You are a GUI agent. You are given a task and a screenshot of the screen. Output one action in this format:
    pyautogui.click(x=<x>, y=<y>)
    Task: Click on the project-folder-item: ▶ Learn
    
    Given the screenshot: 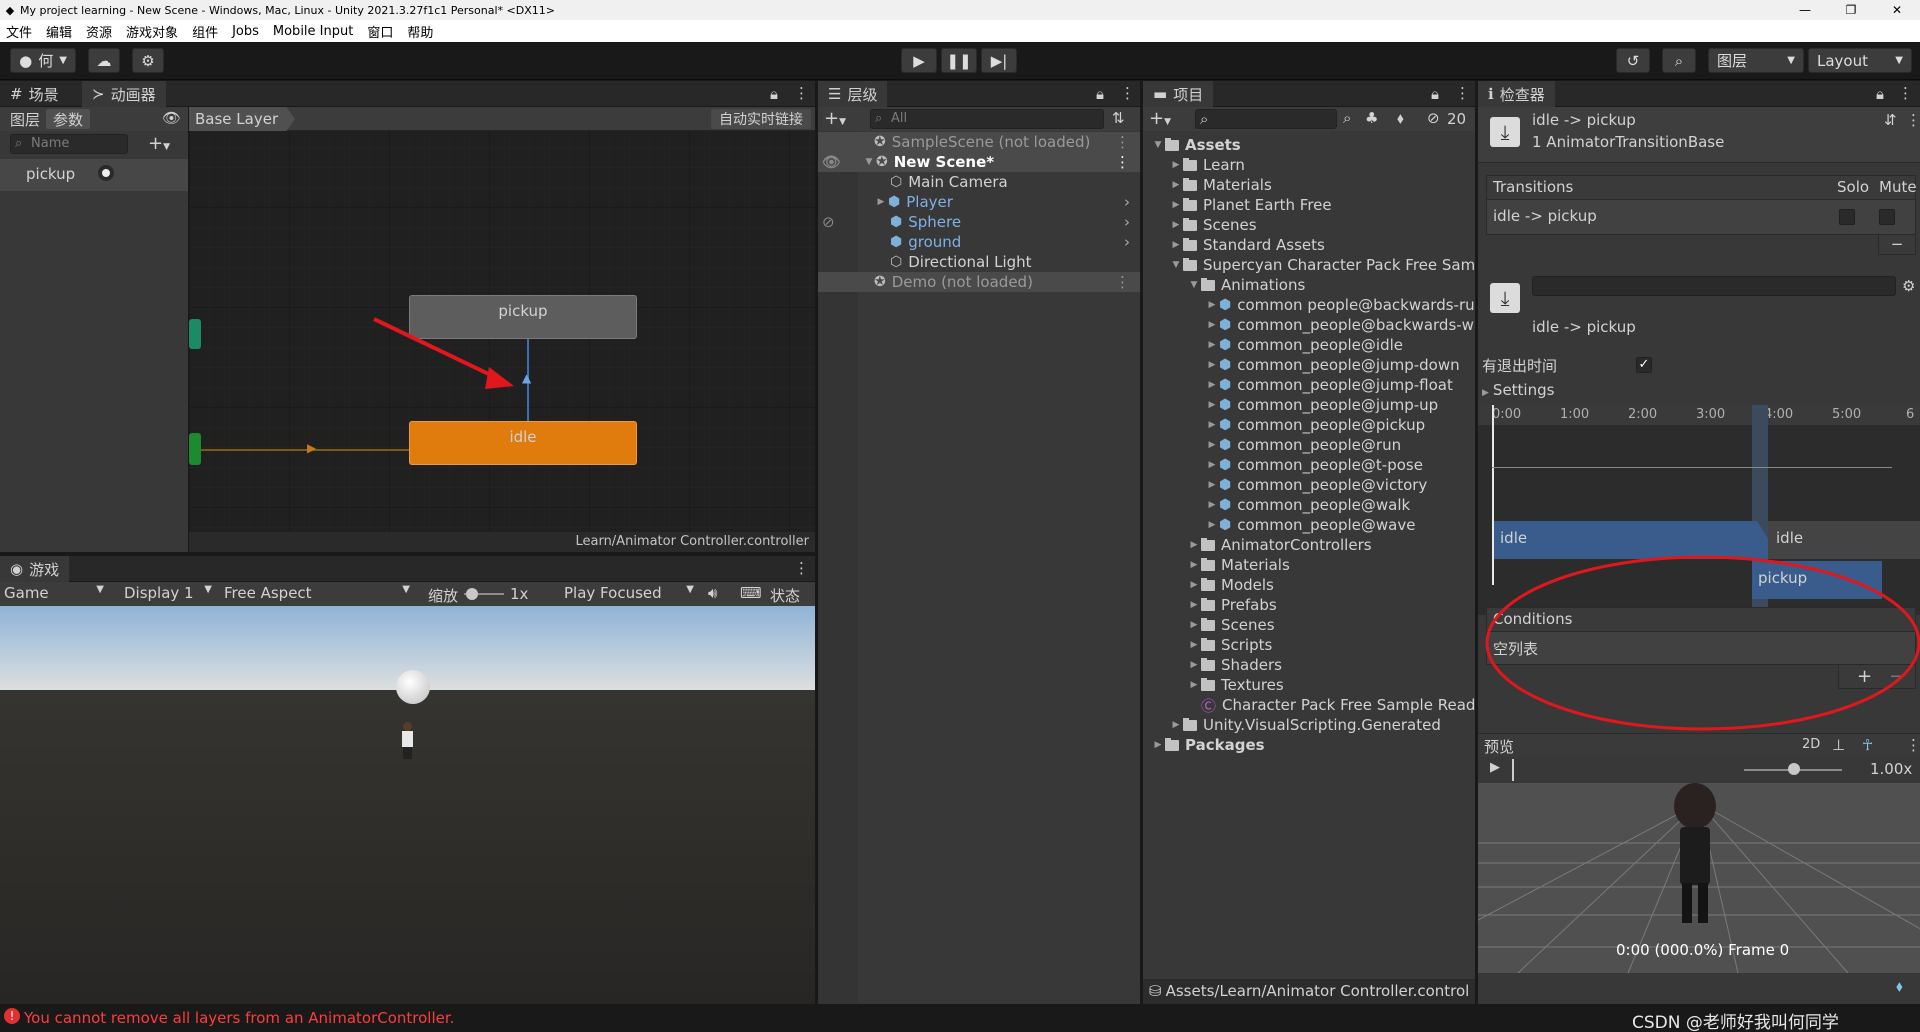 What is the action you would take?
    pyautogui.click(x=1207, y=165)
    